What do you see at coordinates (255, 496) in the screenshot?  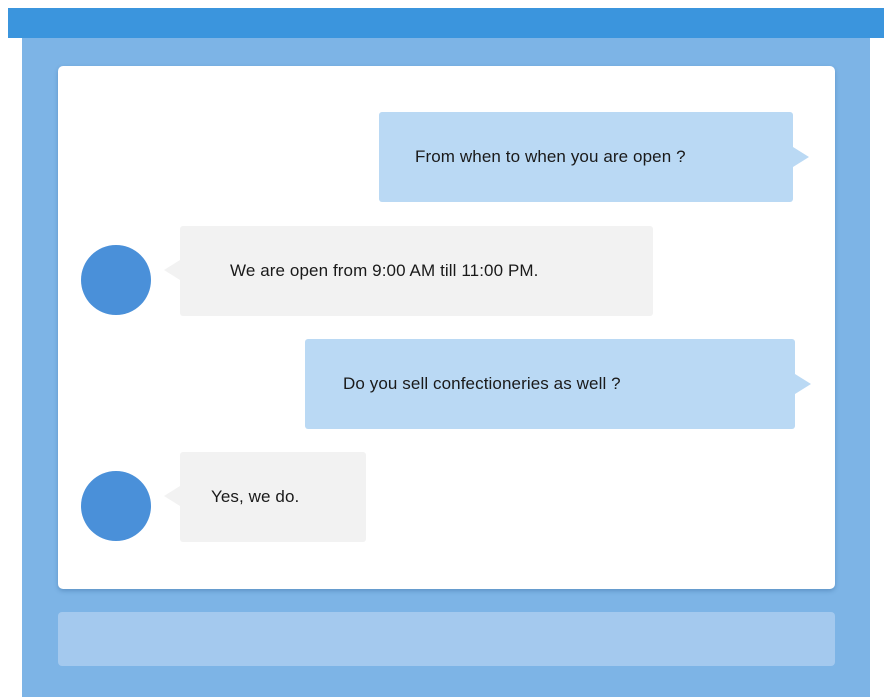 I see `message-text: Yes, we do.` at bounding box center [255, 496].